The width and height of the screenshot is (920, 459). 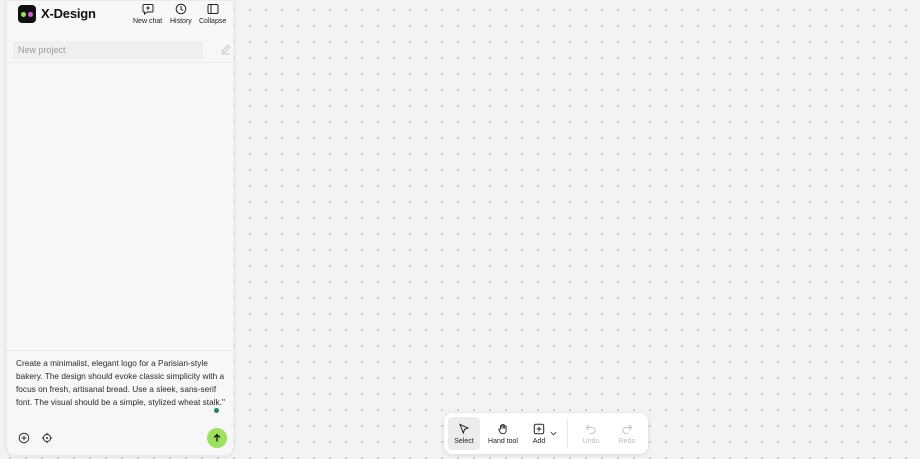 What do you see at coordinates (590, 429) in the screenshot?
I see `undo-icon` at bounding box center [590, 429].